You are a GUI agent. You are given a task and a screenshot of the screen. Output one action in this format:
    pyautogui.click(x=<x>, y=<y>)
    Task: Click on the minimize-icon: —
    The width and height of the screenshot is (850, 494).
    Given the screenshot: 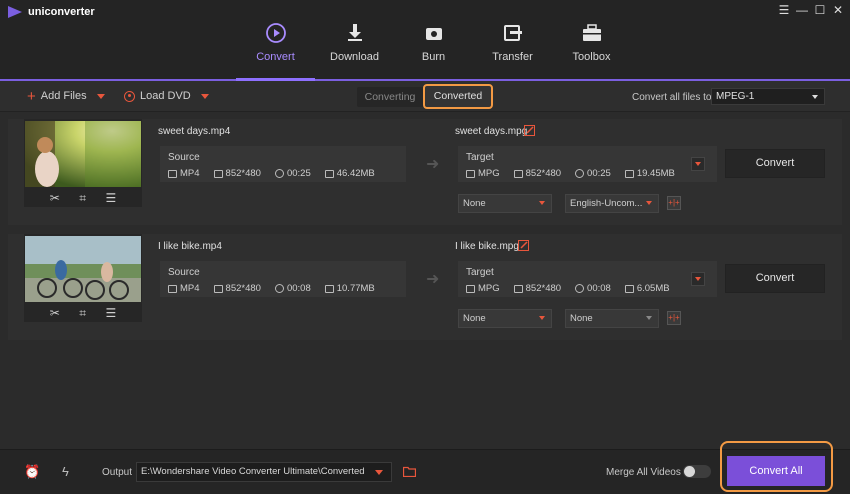 What is the action you would take?
    pyautogui.click(x=802, y=10)
    